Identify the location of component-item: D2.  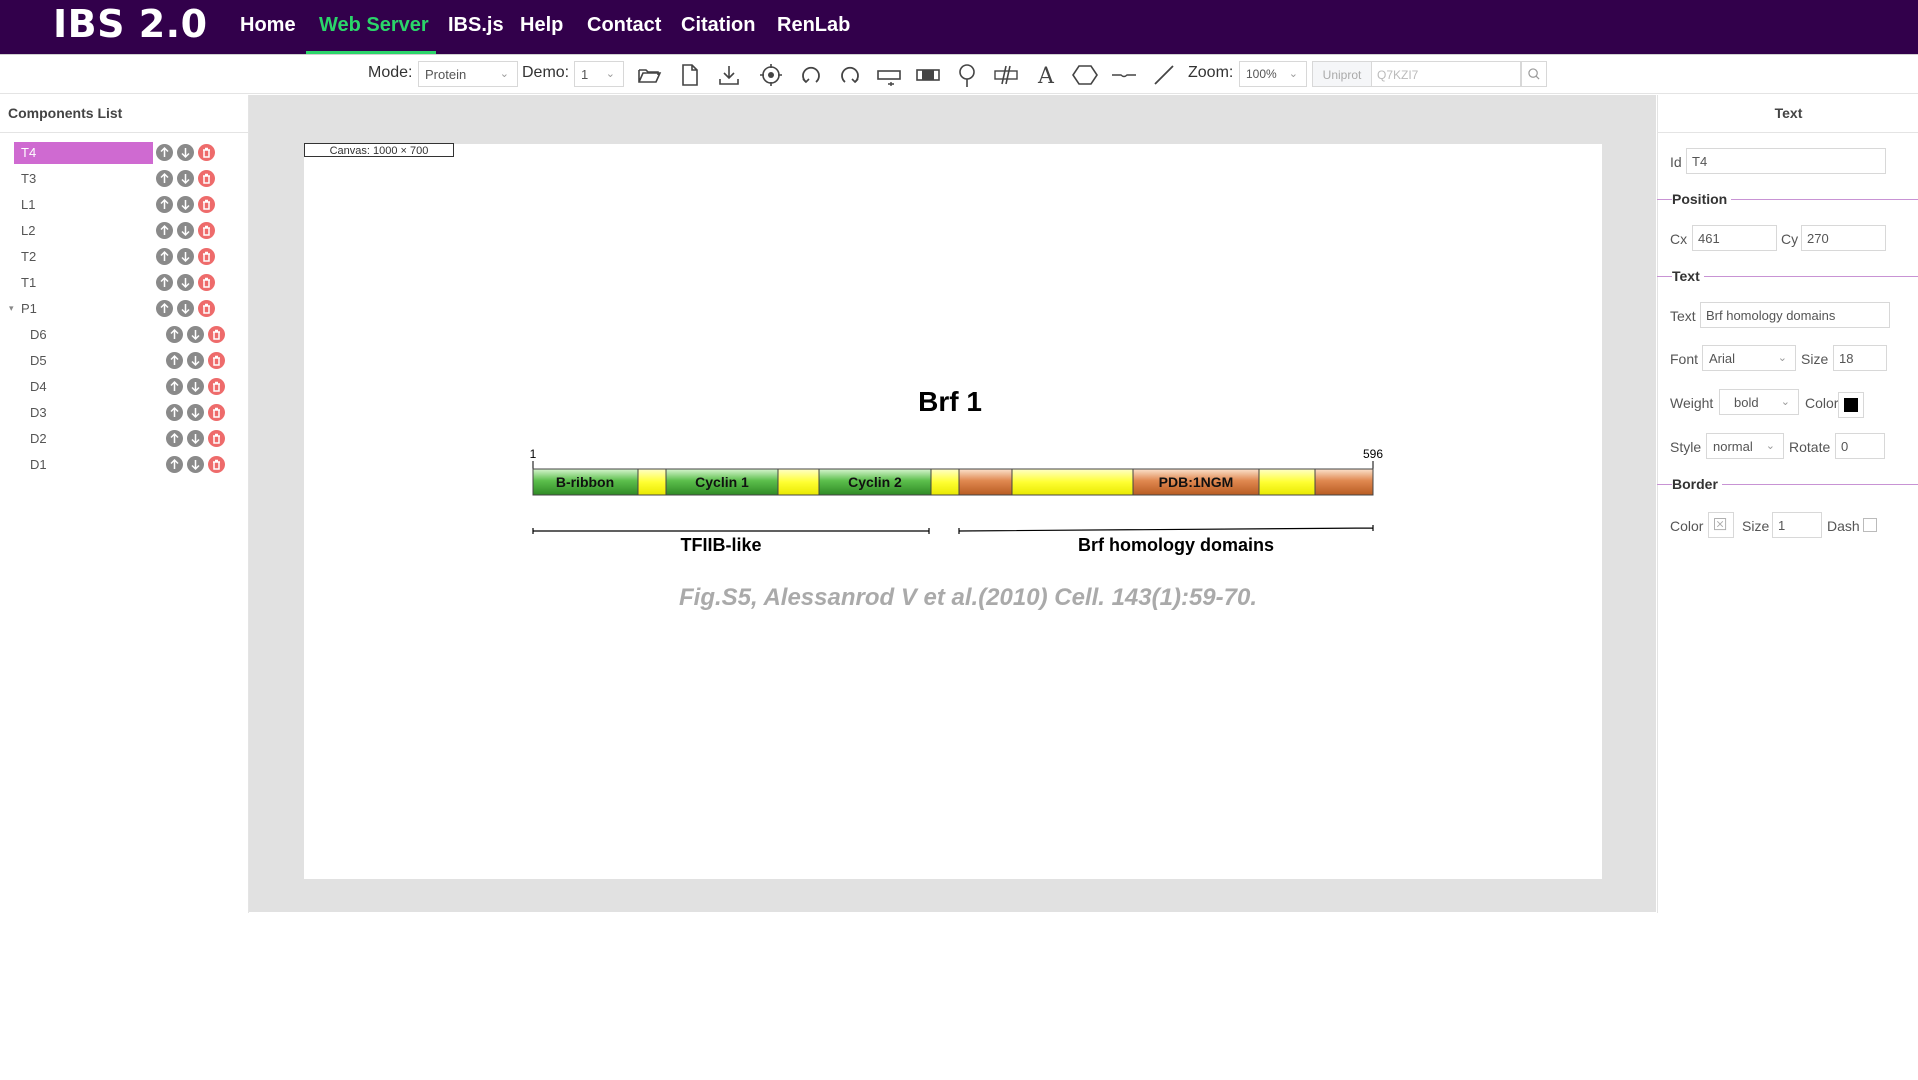
(124, 438).